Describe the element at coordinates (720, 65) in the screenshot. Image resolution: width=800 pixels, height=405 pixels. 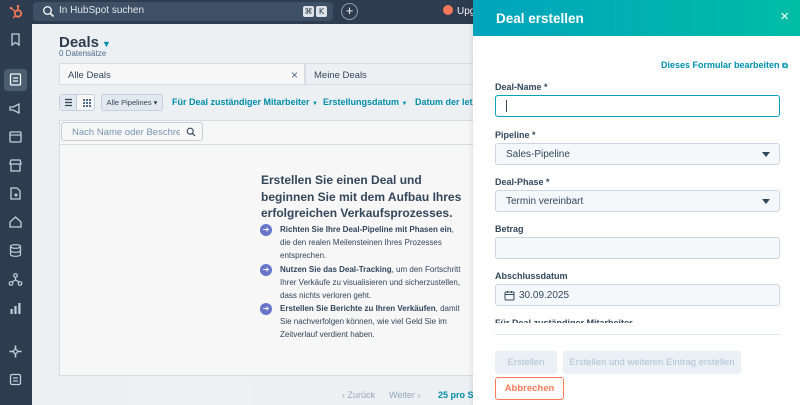
I see `edit-form-link-label: Dieses Formular bearbeiten` at that location.